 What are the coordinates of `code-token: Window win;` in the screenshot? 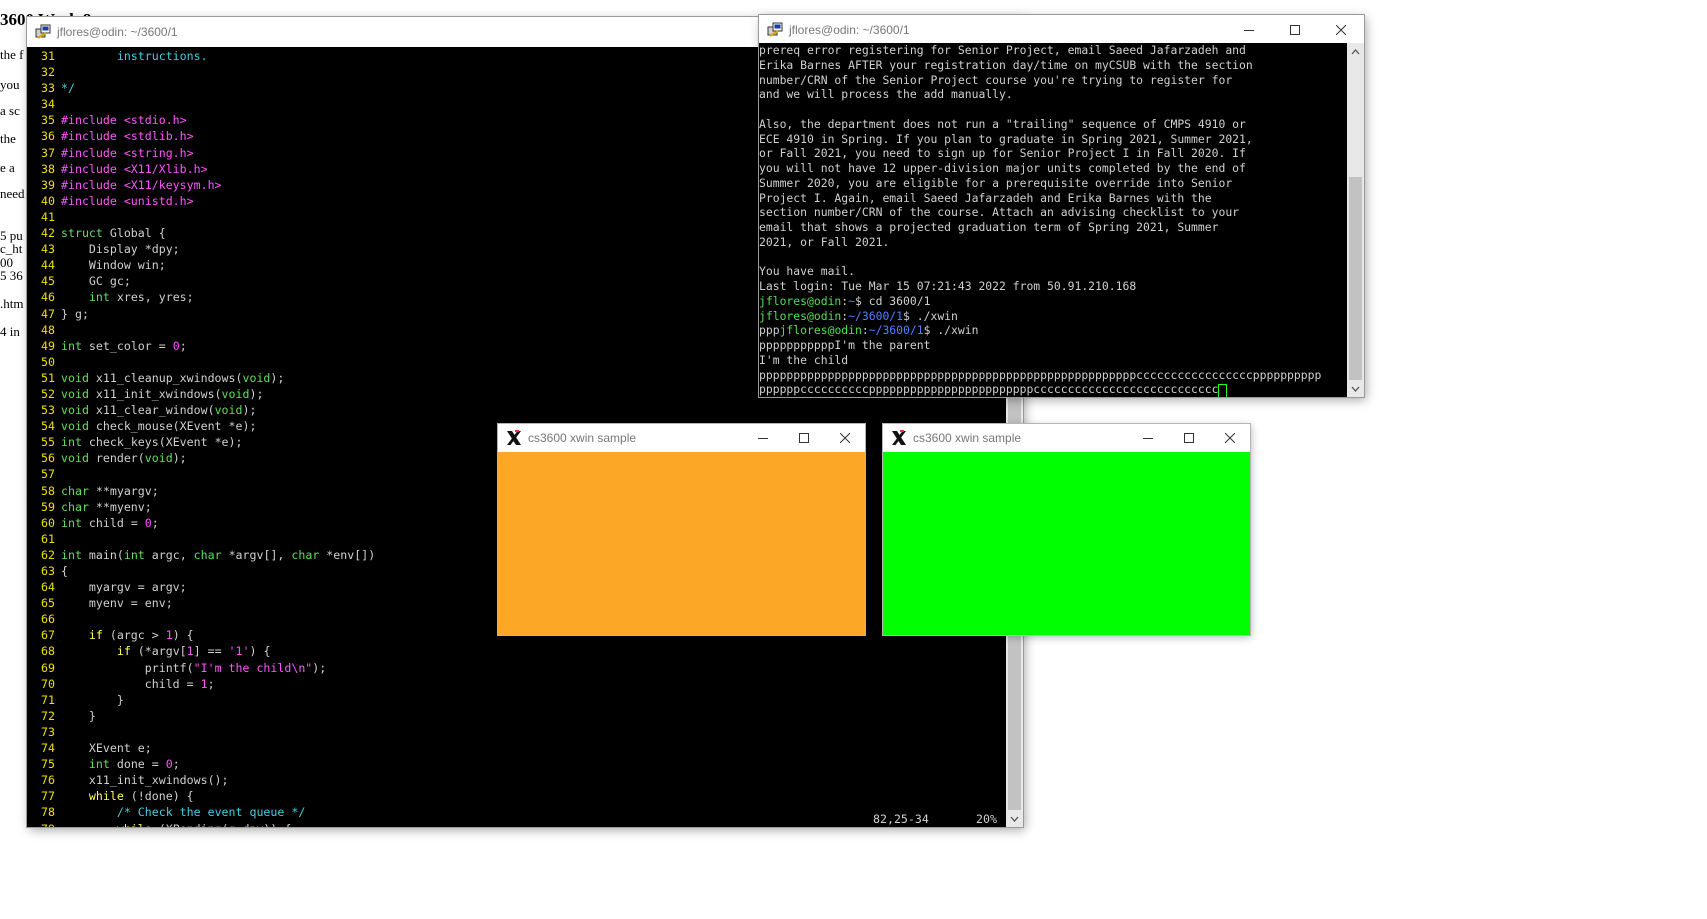 It's located at (113, 265).